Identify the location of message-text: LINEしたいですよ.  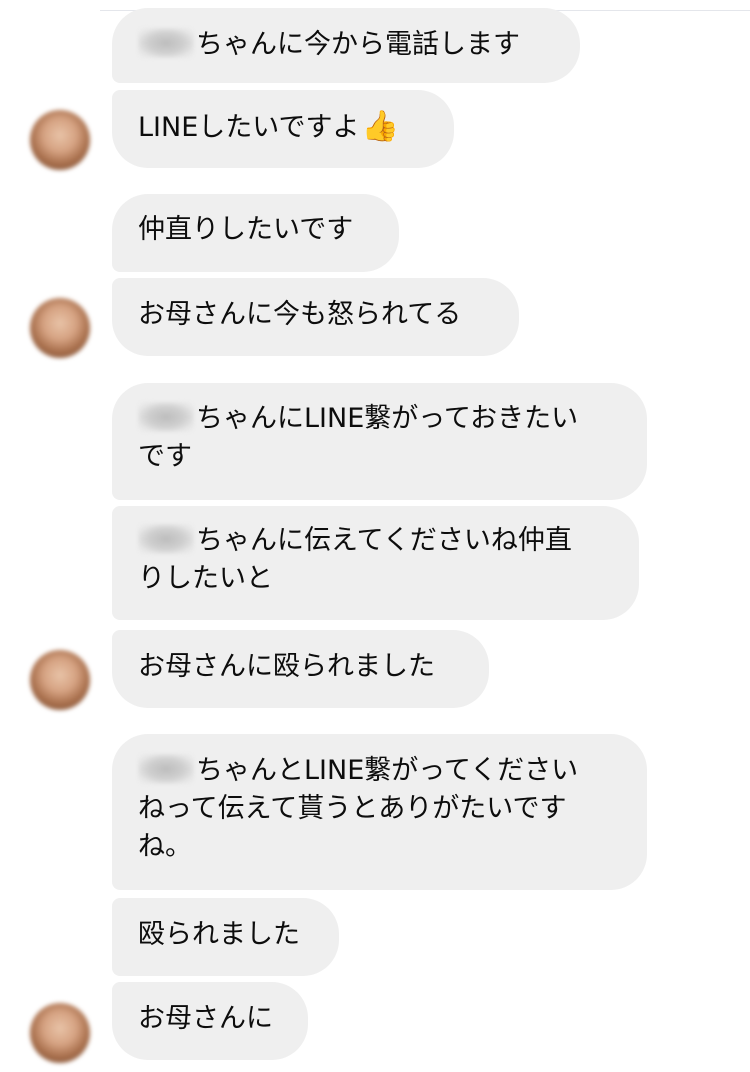
(249, 127).